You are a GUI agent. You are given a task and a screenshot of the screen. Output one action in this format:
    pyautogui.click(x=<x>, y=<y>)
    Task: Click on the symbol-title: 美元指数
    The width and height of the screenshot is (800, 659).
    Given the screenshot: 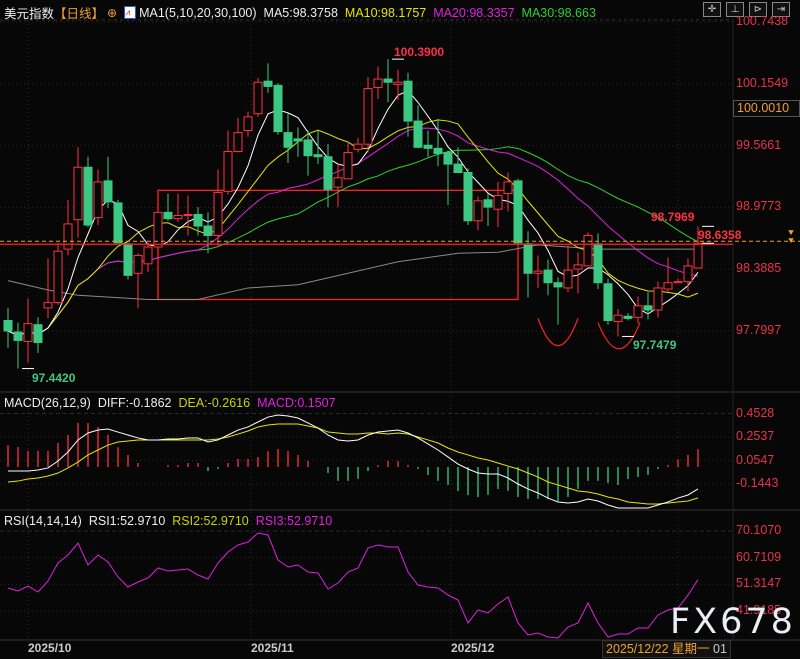 What is the action you would take?
    pyautogui.click(x=29, y=14)
    